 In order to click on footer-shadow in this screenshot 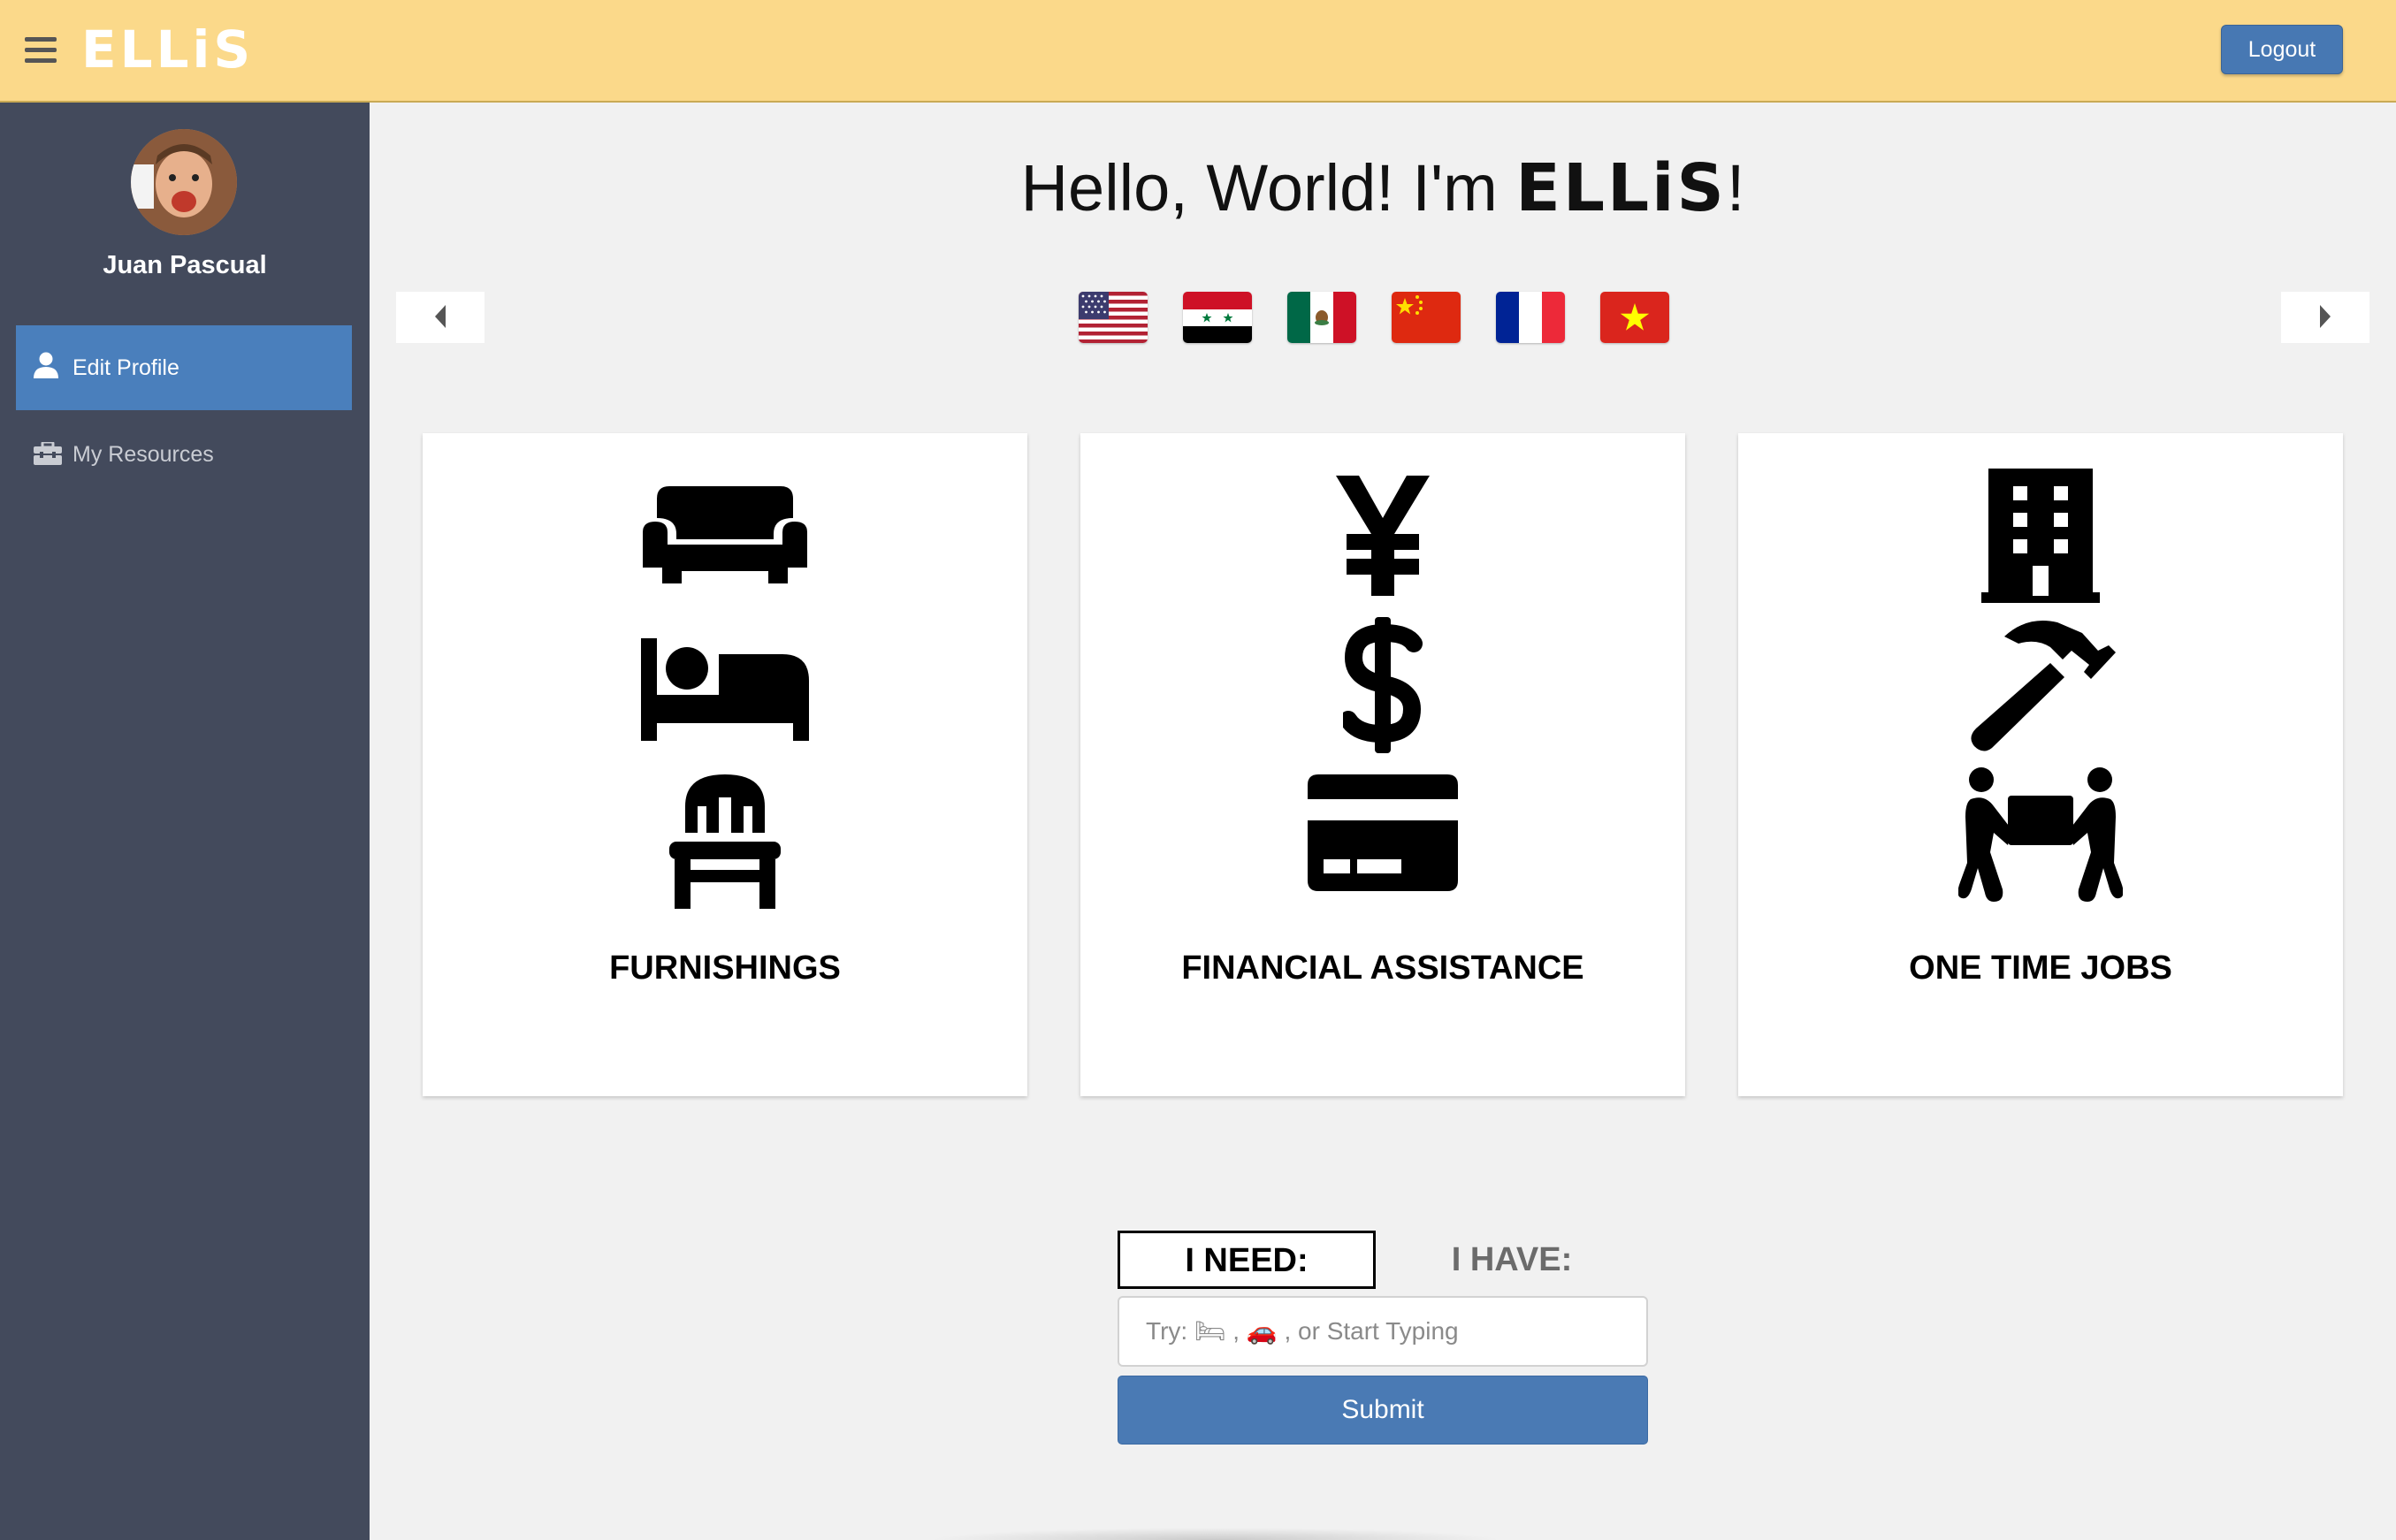, I will do `click(1215, 1534)`.